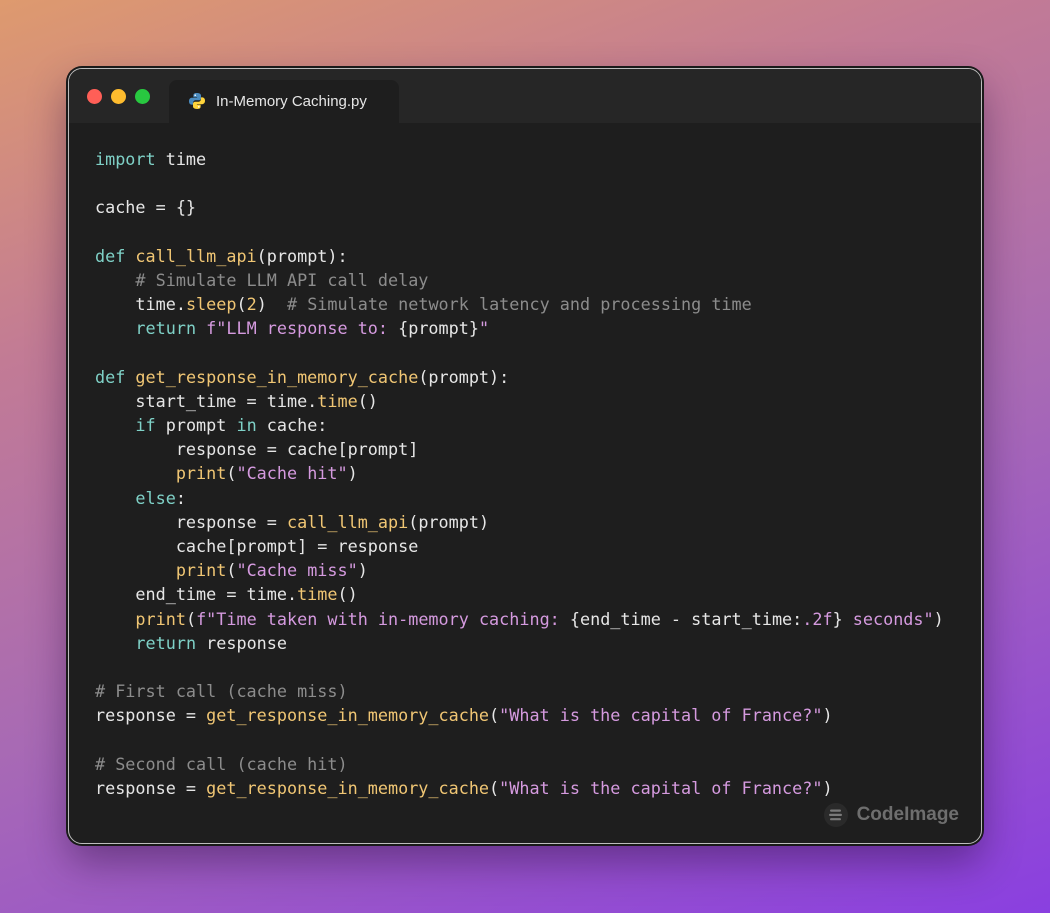  What do you see at coordinates (292, 425) in the screenshot?
I see `code-token-plain: cache:` at bounding box center [292, 425].